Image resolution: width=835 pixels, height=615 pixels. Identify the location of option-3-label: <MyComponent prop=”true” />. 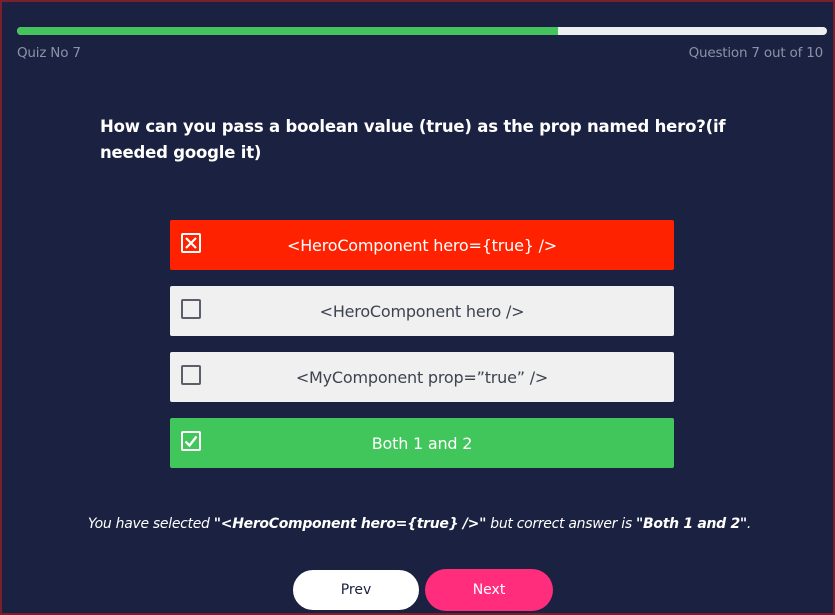
(422, 377).